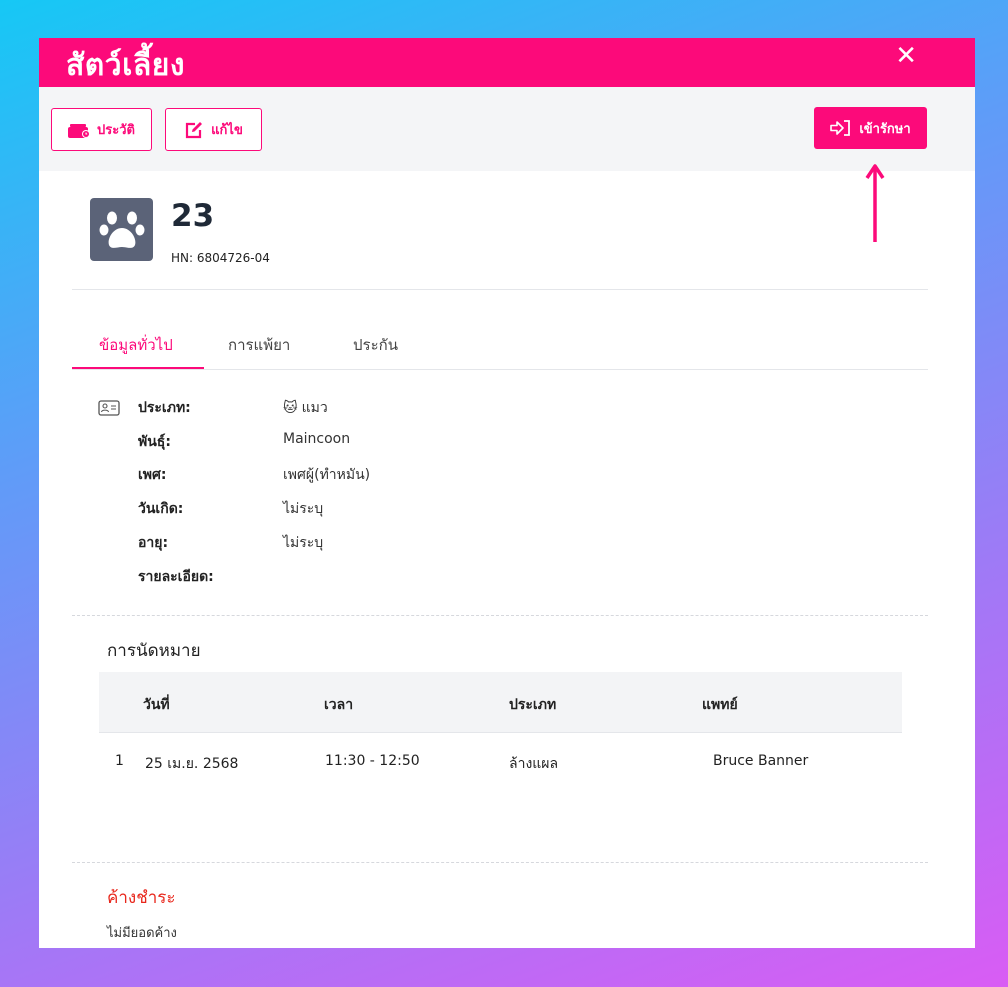 Image resolution: width=1008 pixels, height=987 pixels. What do you see at coordinates (154, 442) in the screenshot?
I see `breed-label: พันธุ์:` at bounding box center [154, 442].